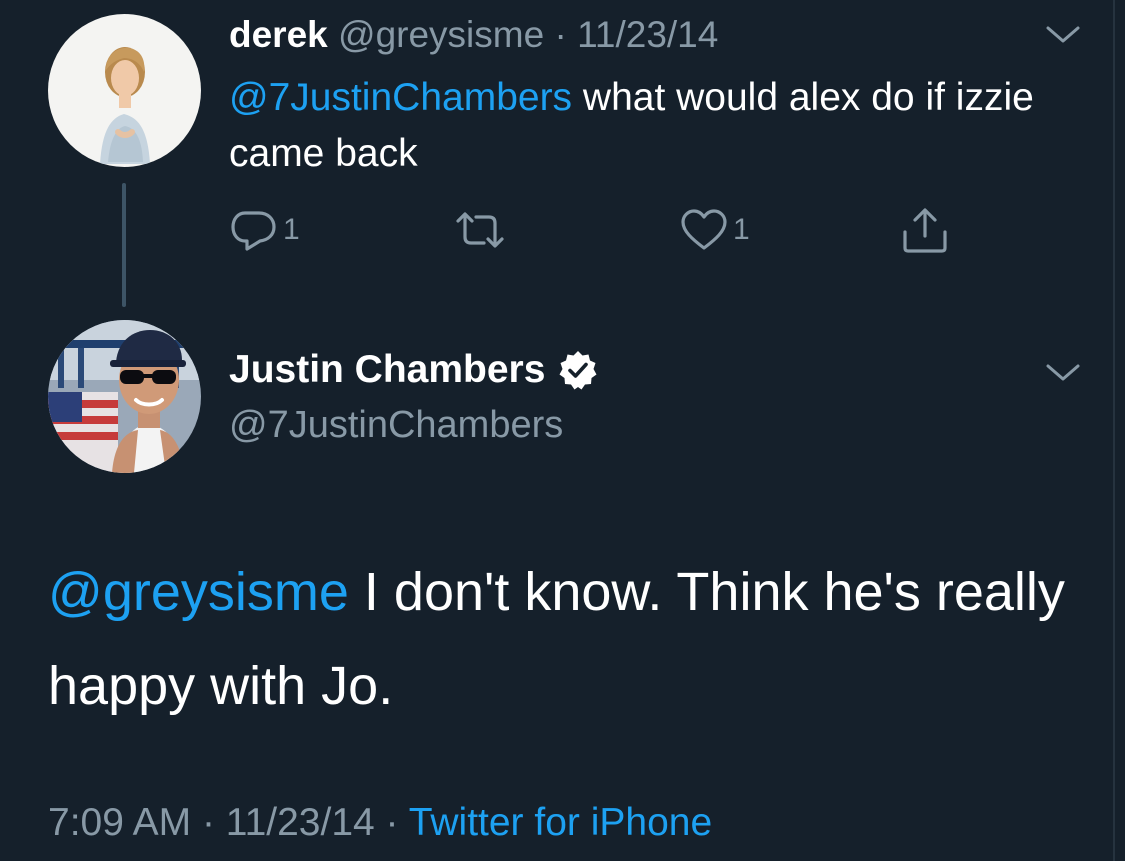 Image resolution: width=1125 pixels, height=861 pixels. What do you see at coordinates (396, 425) in the screenshot?
I see `user-handle: @7JustinChambers` at bounding box center [396, 425].